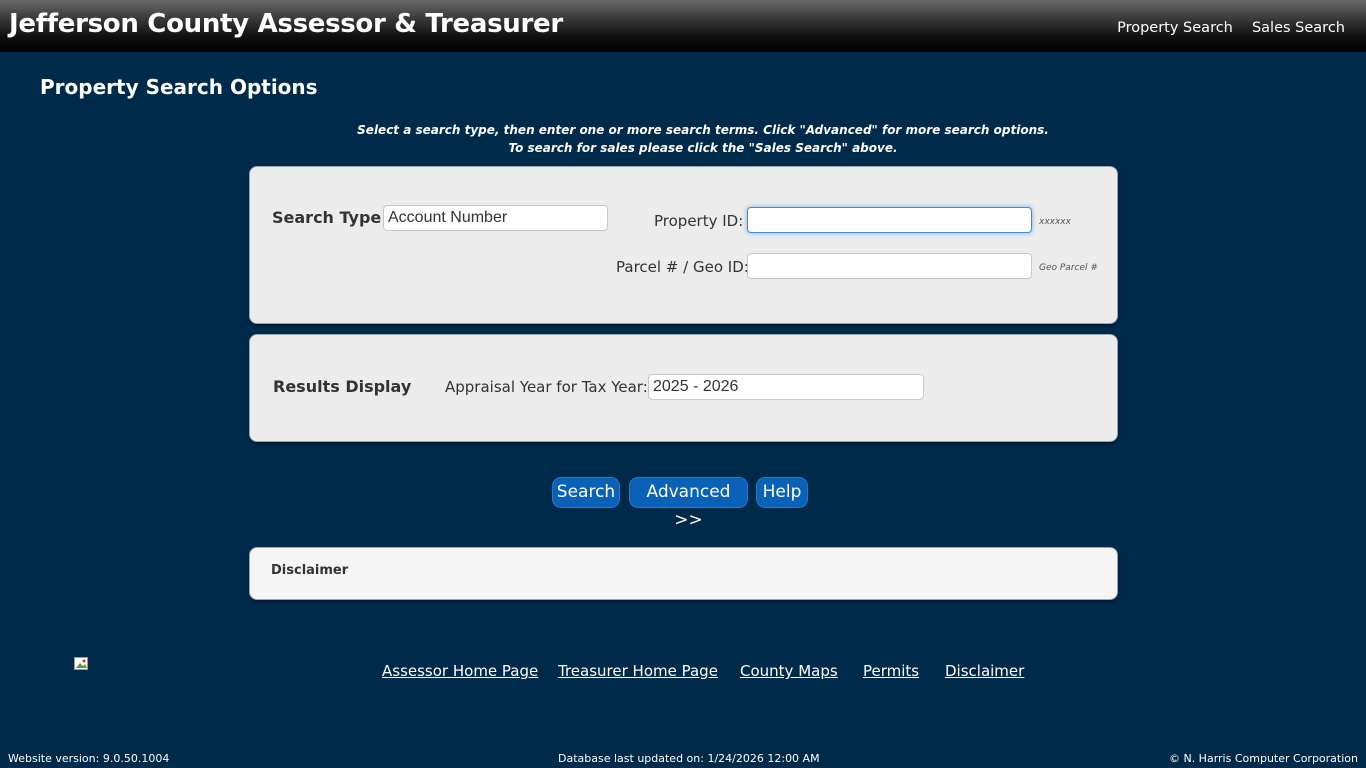  I want to click on top-nav: Property Search Sales Search, so click(1224, 26).